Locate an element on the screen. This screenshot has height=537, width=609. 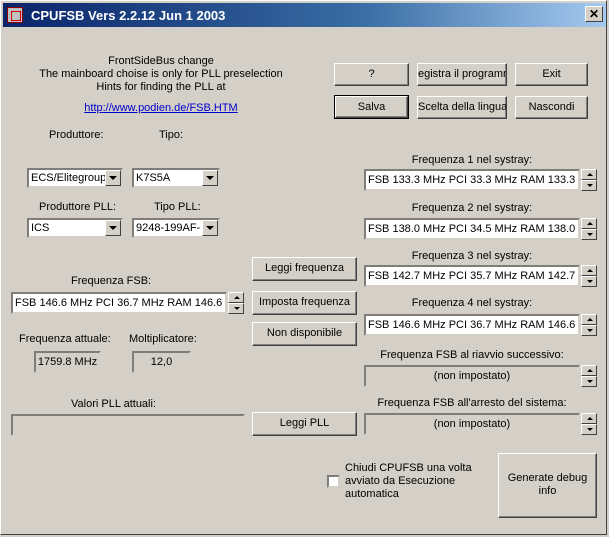
type-label: Tipo: is located at coordinates (171, 135).